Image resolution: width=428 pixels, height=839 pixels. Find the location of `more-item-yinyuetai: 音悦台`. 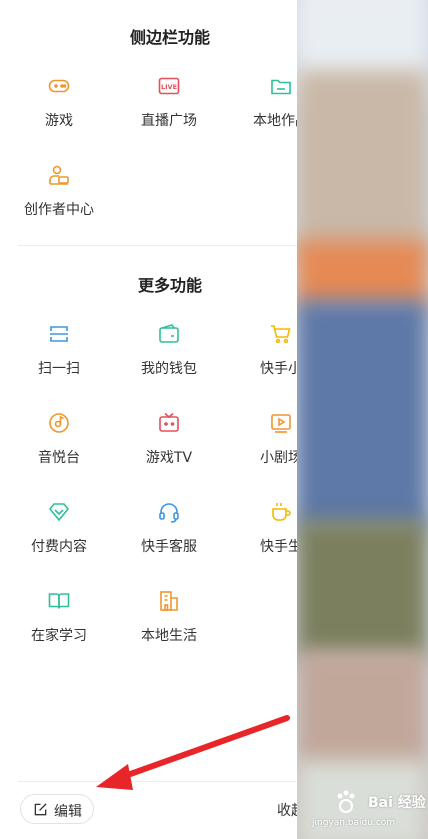

more-item-yinyuetai: 音悦台 is located at coordinates (59, 446).